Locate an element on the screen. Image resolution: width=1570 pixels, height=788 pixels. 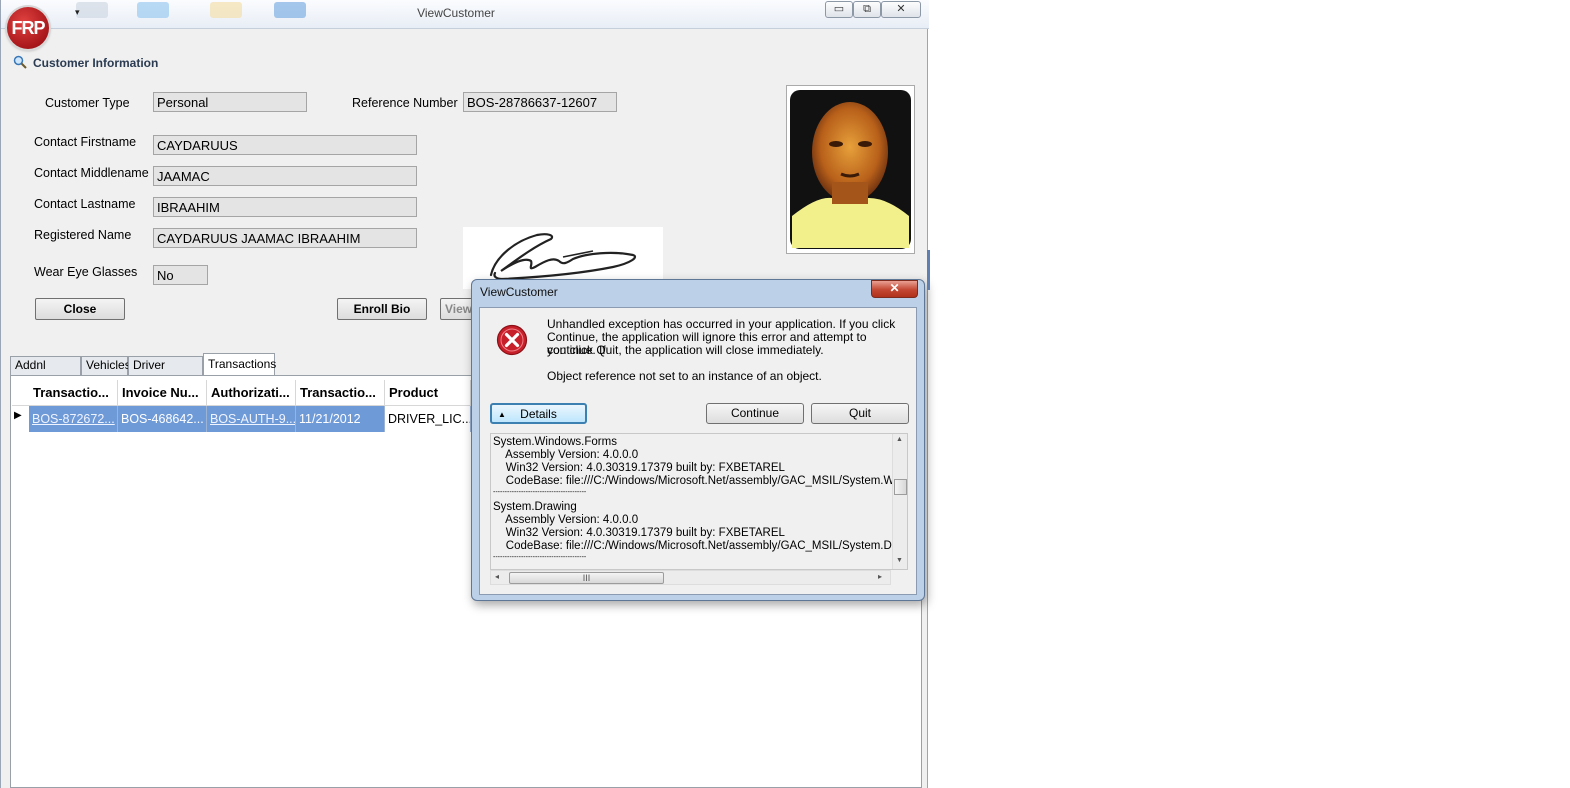
firstname-field: CAYDARUUS is located at coordinates (285, 145).